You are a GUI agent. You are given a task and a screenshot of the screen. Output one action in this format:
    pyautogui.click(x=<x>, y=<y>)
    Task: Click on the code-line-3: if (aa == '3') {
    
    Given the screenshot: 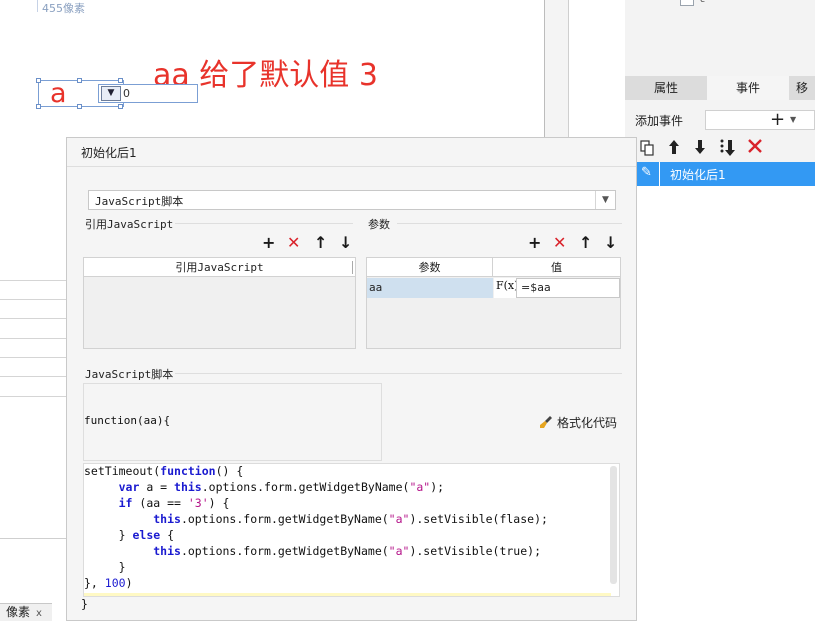 What is the action you would take?
    pyautogui.click(x=174, y=503)
    